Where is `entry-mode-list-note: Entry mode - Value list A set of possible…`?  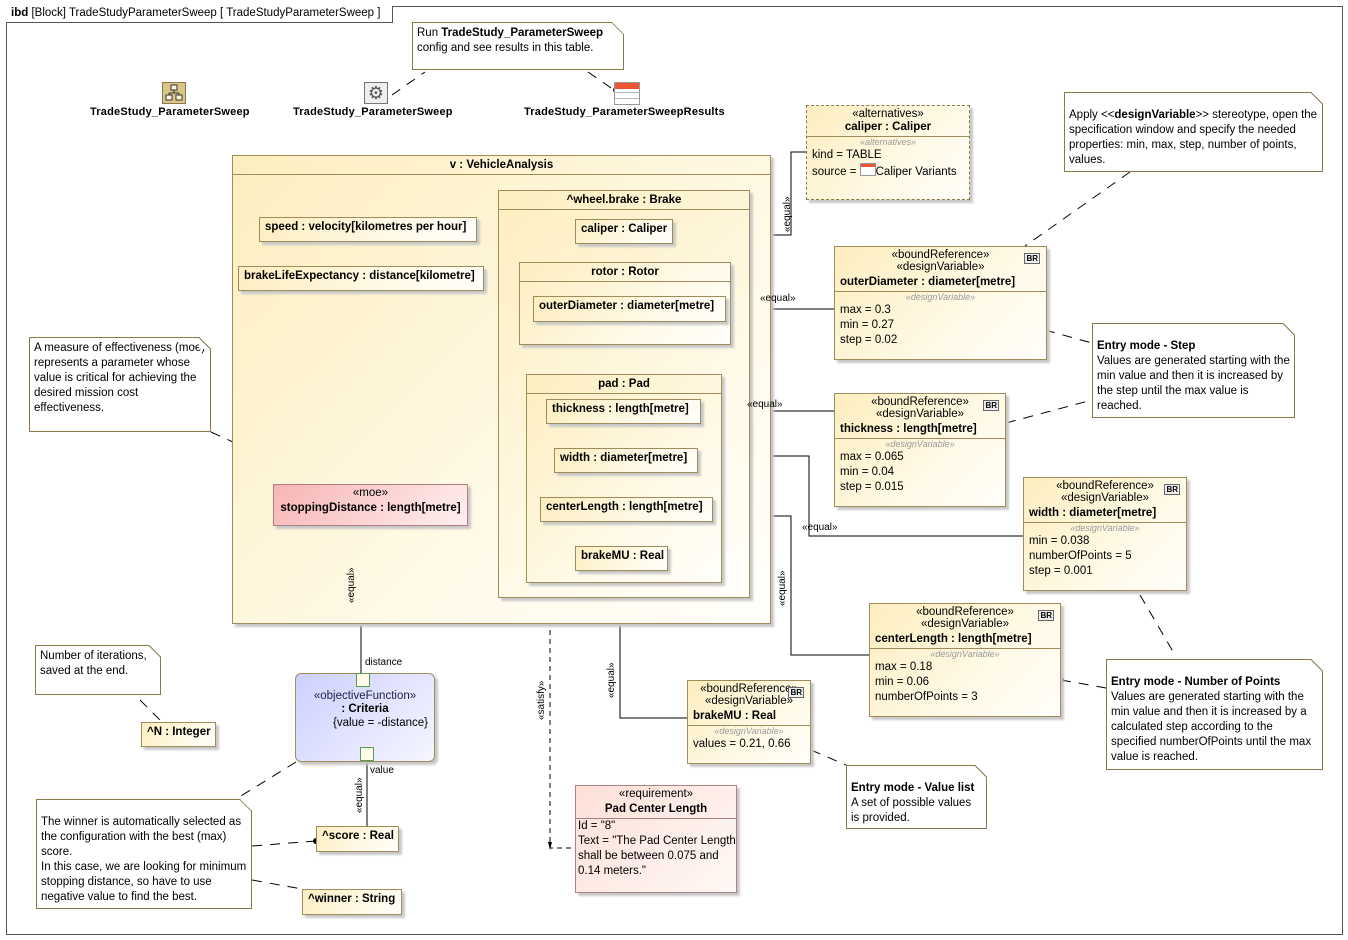
entry-mode-list-note: Entry mode - Value list A set of possible… is located at coordinates (916, 797).